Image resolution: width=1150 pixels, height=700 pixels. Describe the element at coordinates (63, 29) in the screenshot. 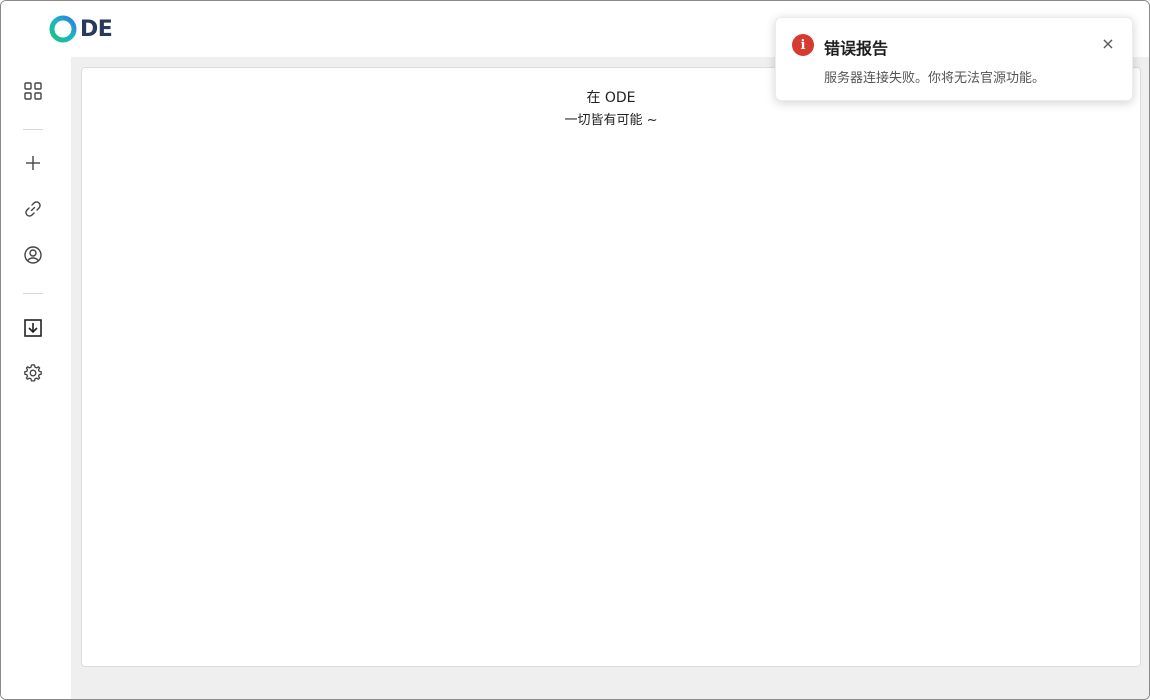

I see `logo-ring-icon` at that location.